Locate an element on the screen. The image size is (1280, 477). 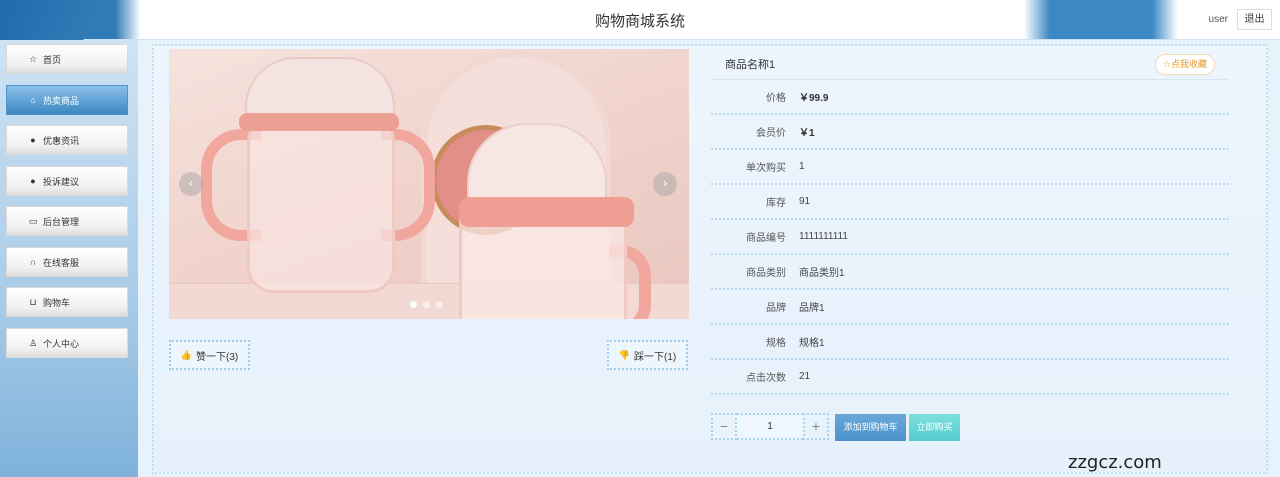
field-member-price: 会员价 ￥1 is located at coordinates (970, 132).